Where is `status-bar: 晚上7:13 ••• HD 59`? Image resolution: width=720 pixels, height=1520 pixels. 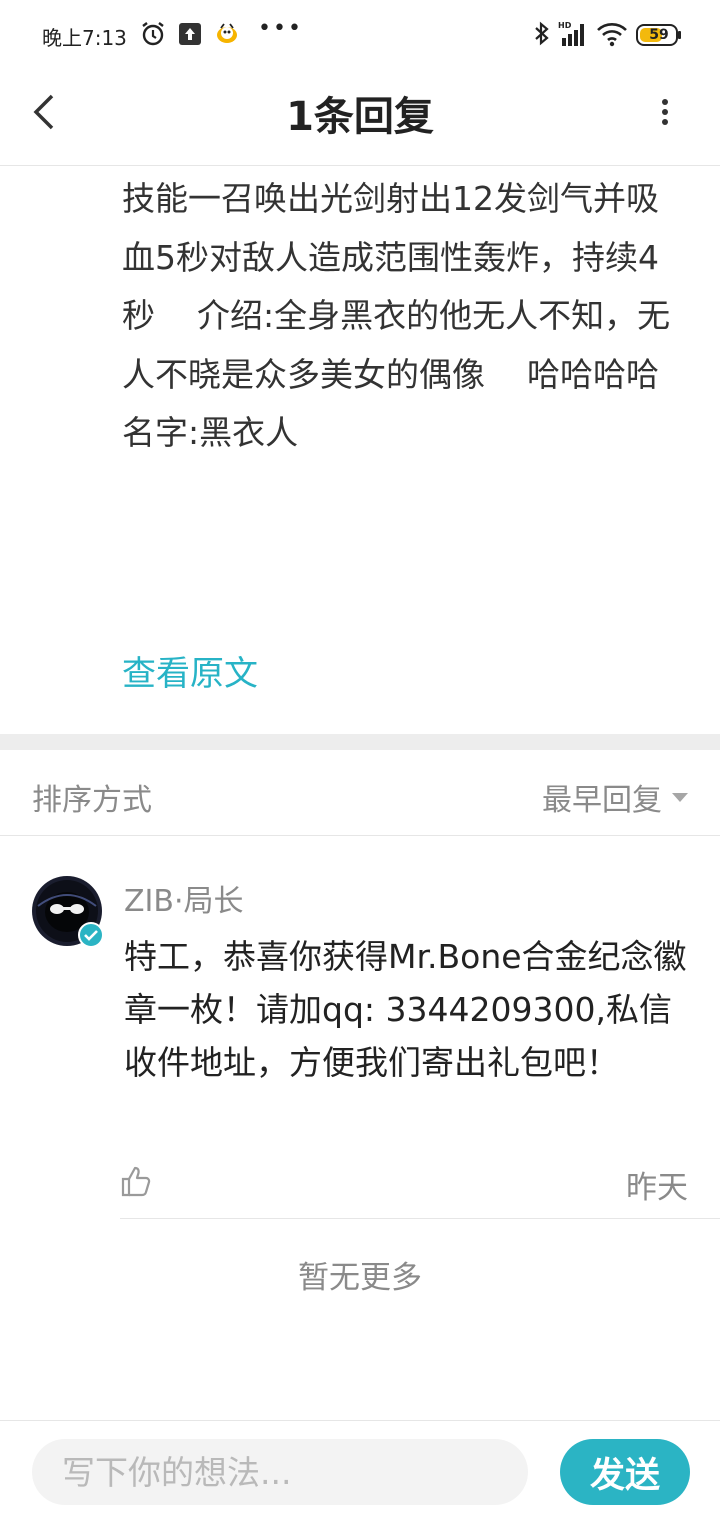
status-bar: 晚上7:13 ••• HD 59 is located at coordinates (360, 35).